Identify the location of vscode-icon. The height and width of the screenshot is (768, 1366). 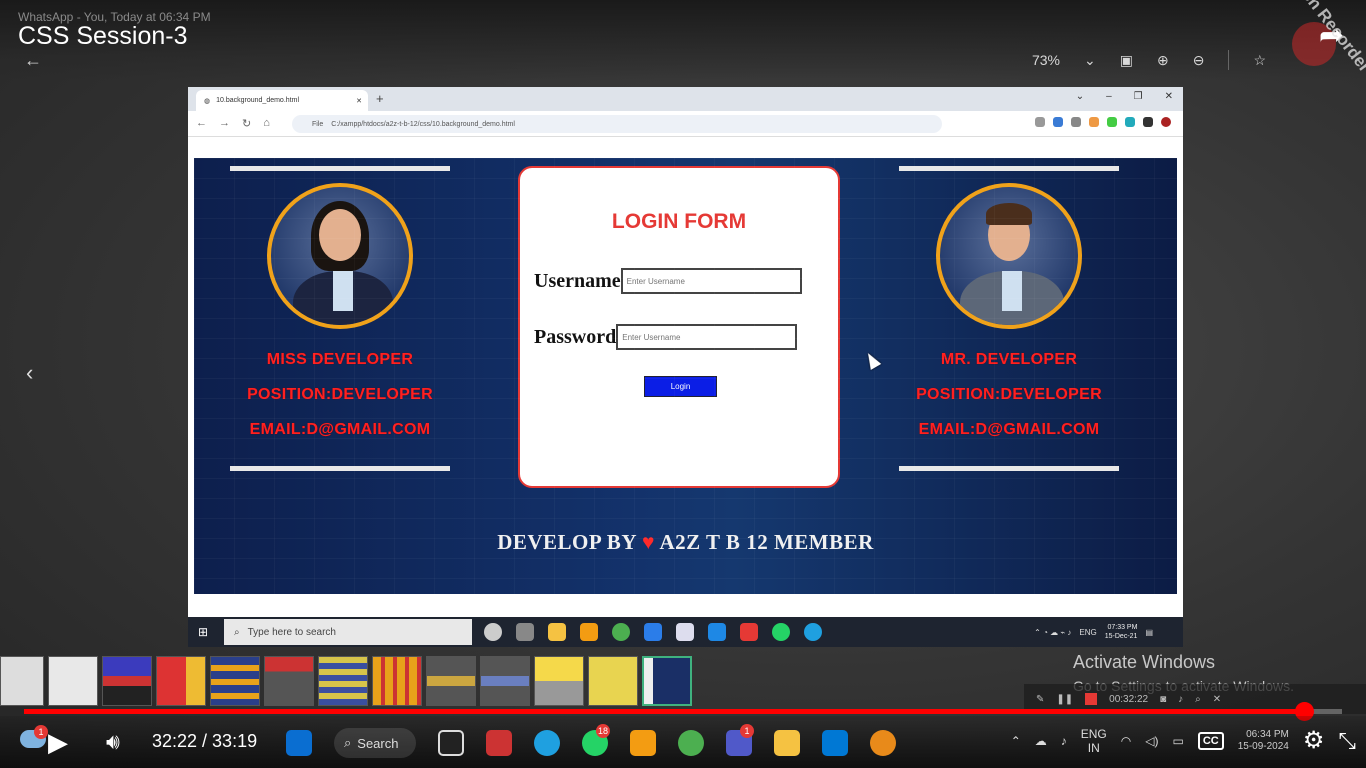
(835, 743).